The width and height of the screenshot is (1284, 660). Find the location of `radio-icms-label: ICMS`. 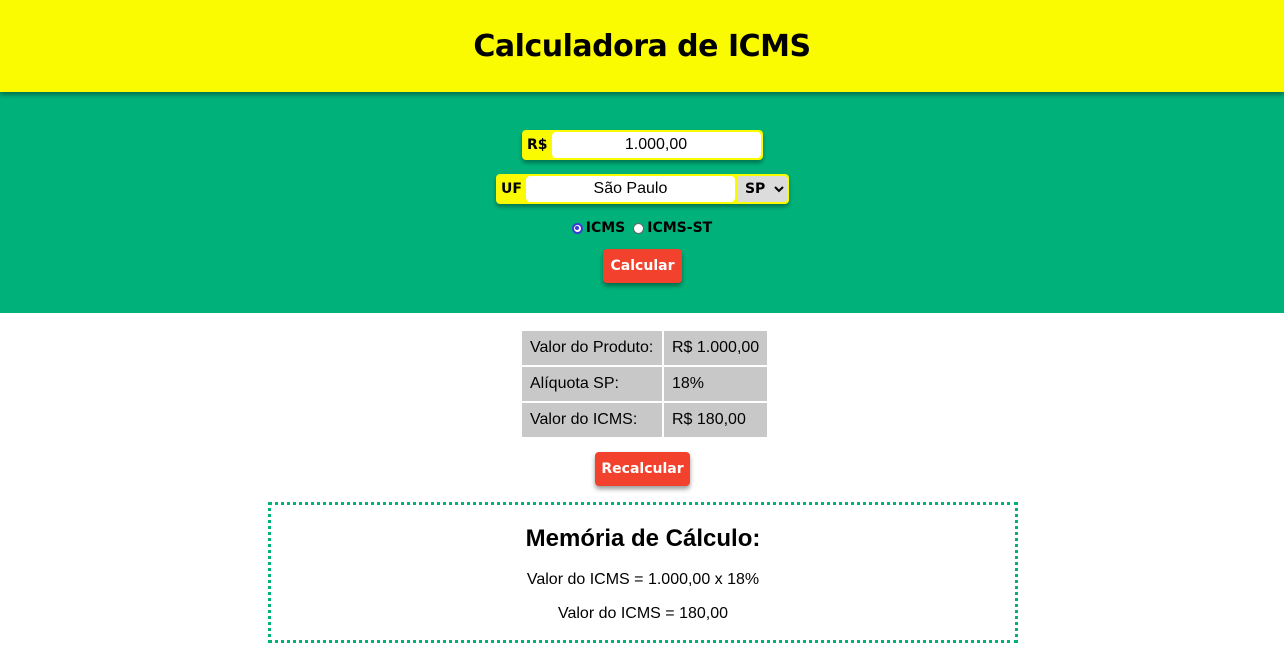

radio-icms-label: ICMS is located at coordinates (606, 228).